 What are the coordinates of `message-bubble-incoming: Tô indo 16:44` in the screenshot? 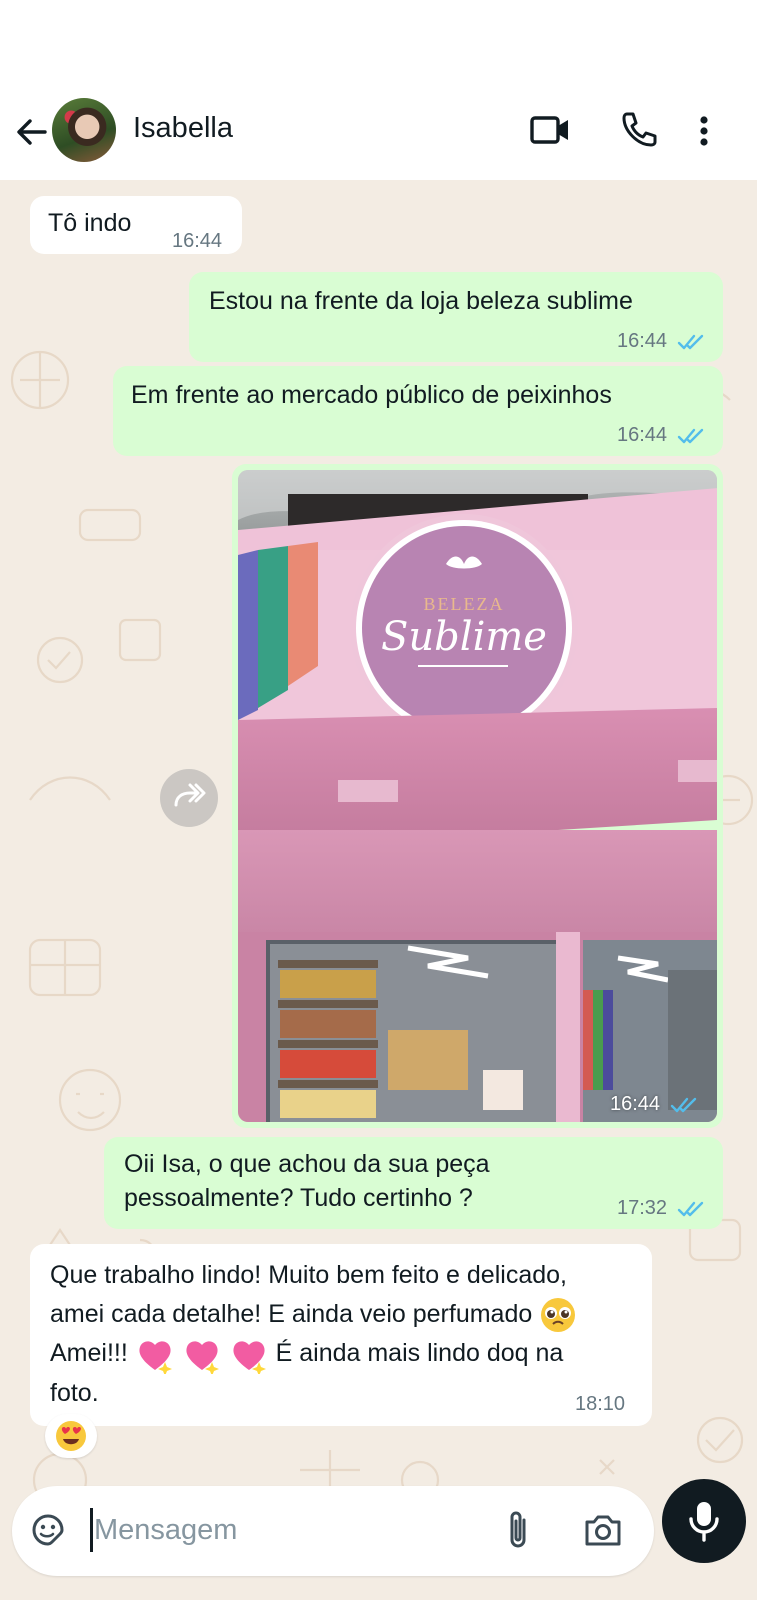 It's located at (136, 225).